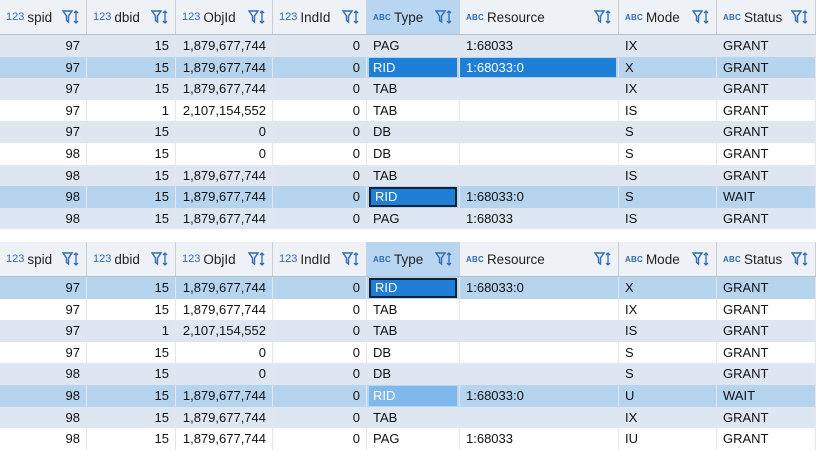 The height and width of the screenshot is (450, 816). I want to click on table-row: 97 1 2,107,154,552 0 TAB IS GRANT, so click(408, 331).